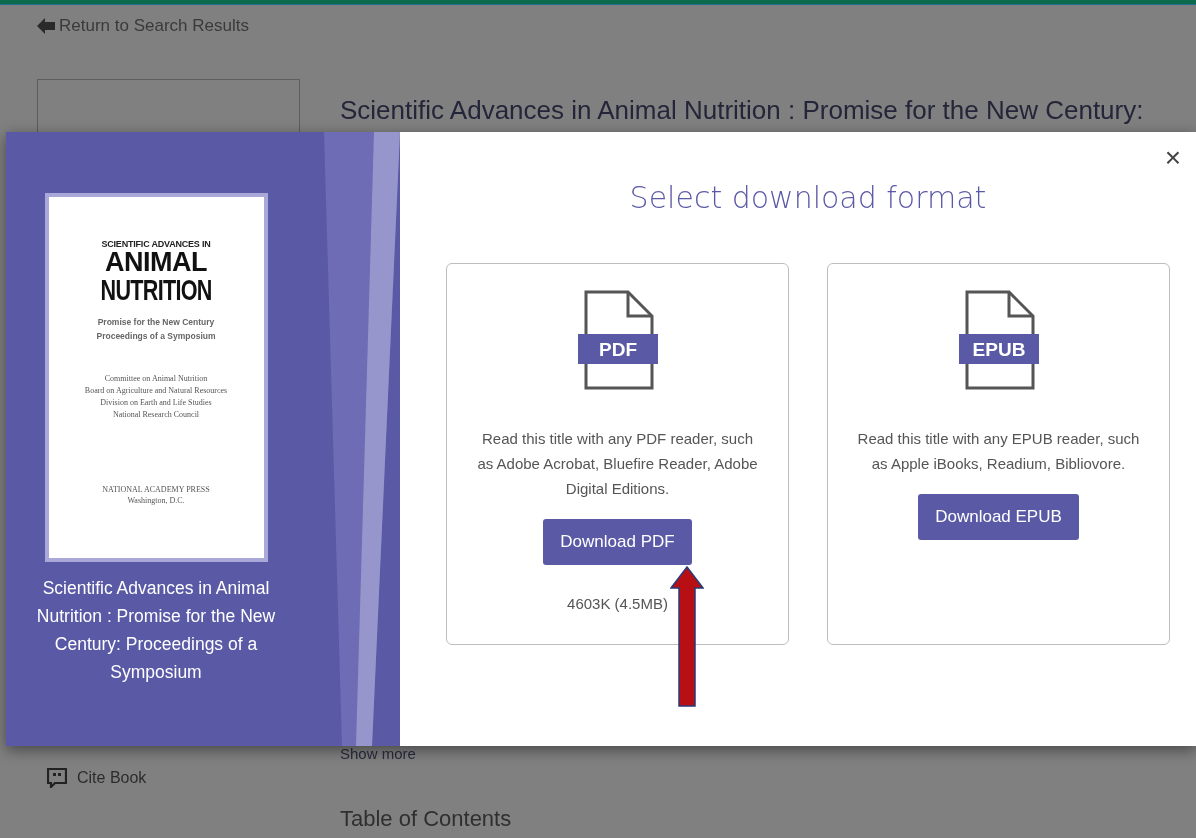  Describe the element at coordinates (1172, 158) in the screenshot. I see `close-button: ×` at that location.